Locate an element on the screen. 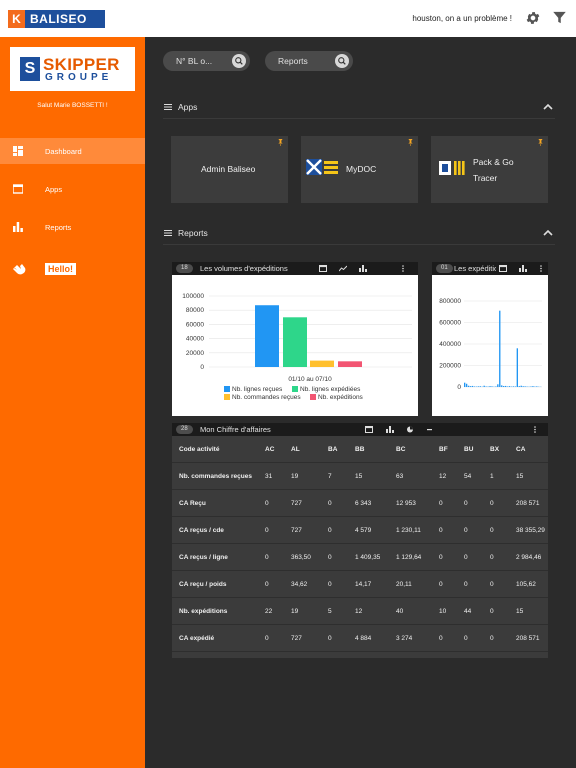  filter-icon is located at coordinates (559, 17).